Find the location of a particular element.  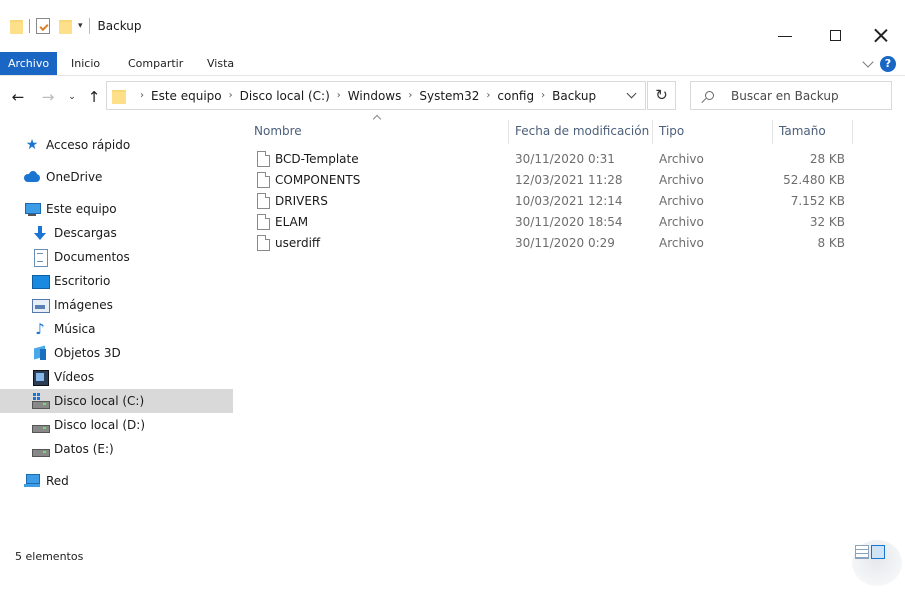

sidebar-item-pictures: Imágenes is located at coordinates (116, 305).